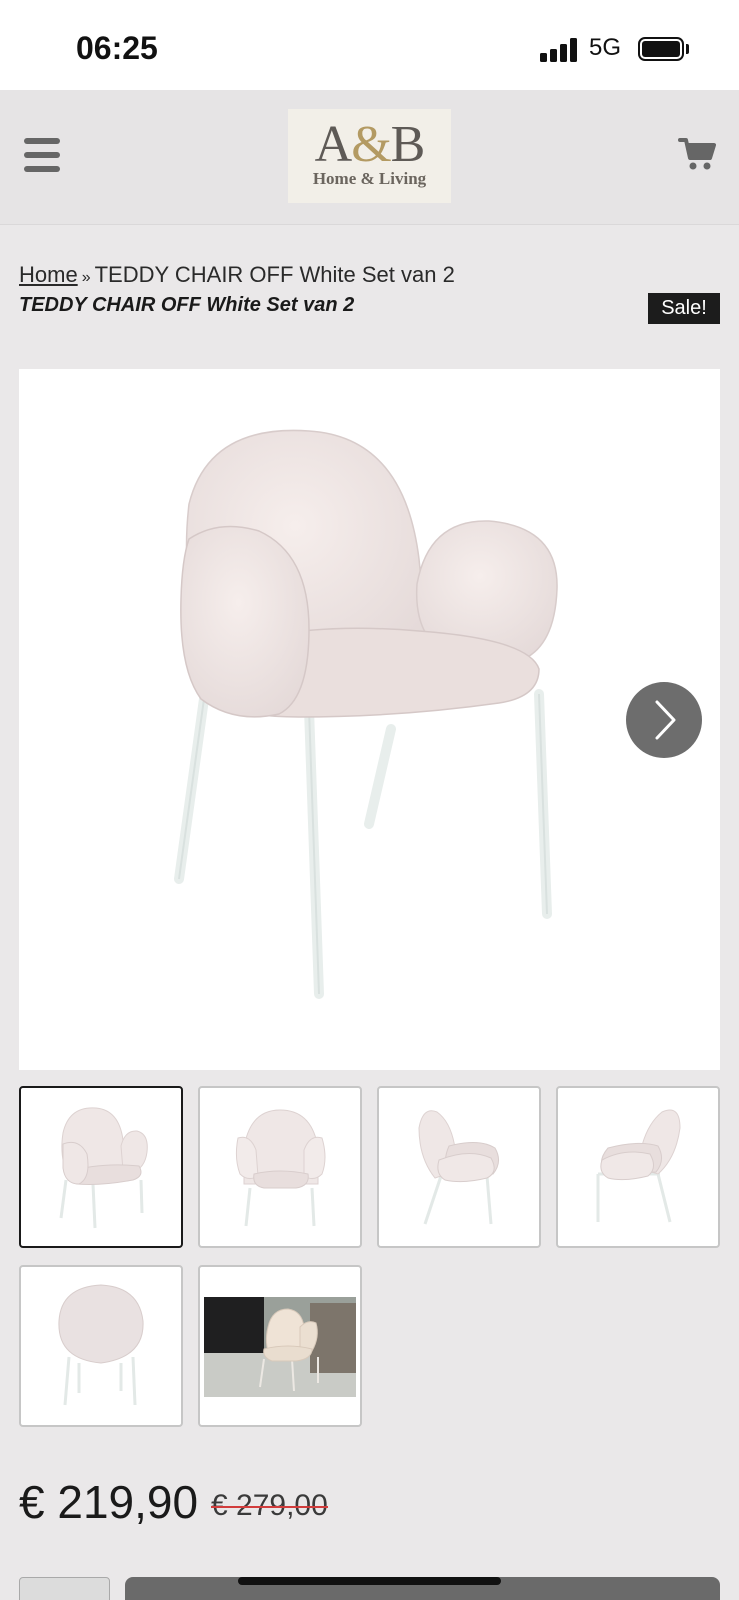 This screenshot has width=739, height=1600. What do you see at coordinates (109, 1502) in the screenshot?
I see `price-current: € 219,90` at bounding box center [109, 1502].